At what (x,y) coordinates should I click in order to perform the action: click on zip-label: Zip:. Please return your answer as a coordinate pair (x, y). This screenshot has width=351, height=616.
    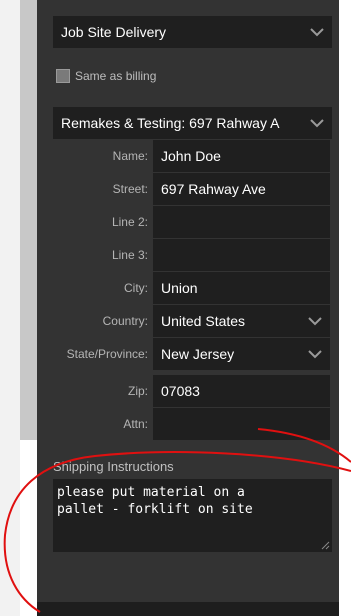
    Looking at the image, I should click on (137, 391).